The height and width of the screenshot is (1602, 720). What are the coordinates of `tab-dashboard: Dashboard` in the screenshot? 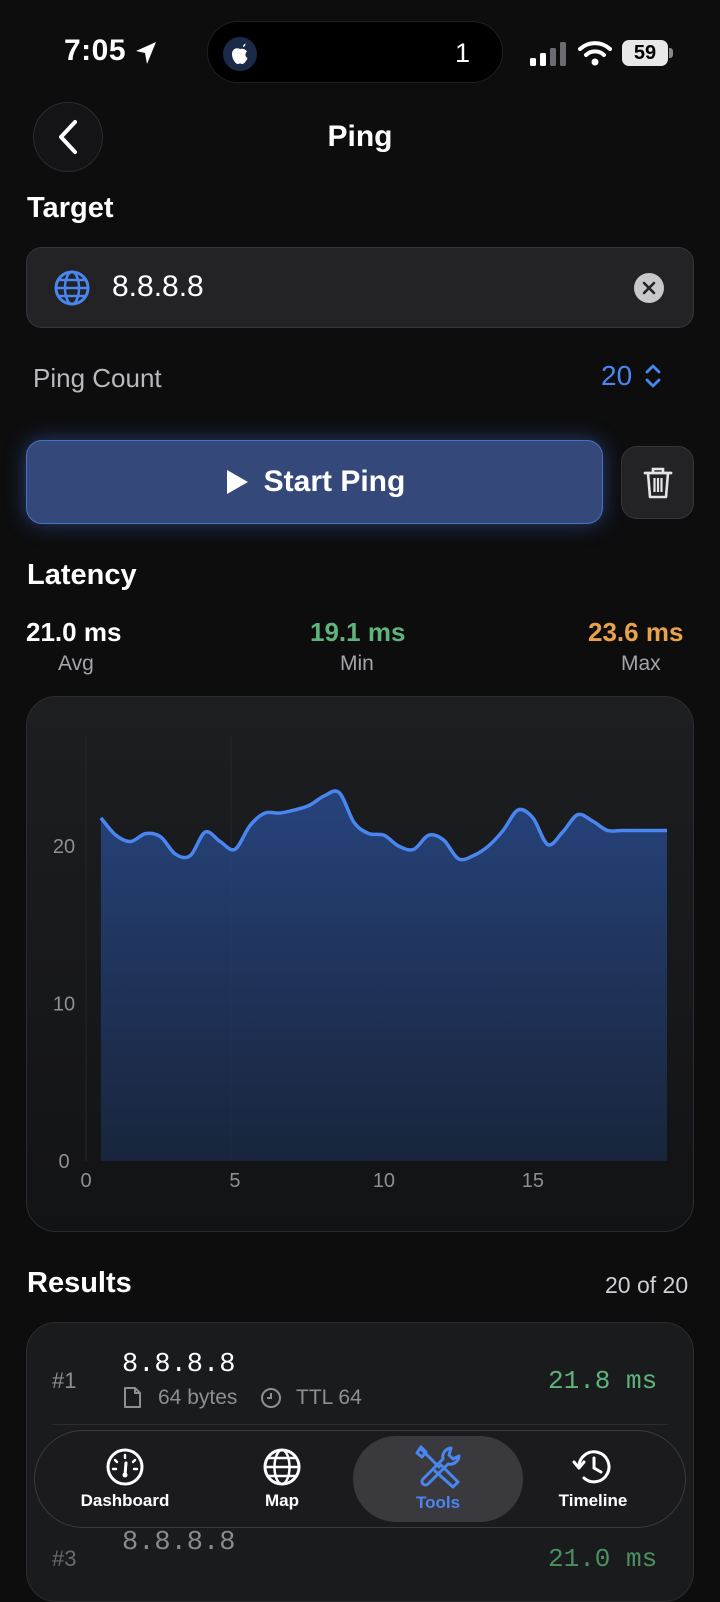 It's located at (125, 1479).